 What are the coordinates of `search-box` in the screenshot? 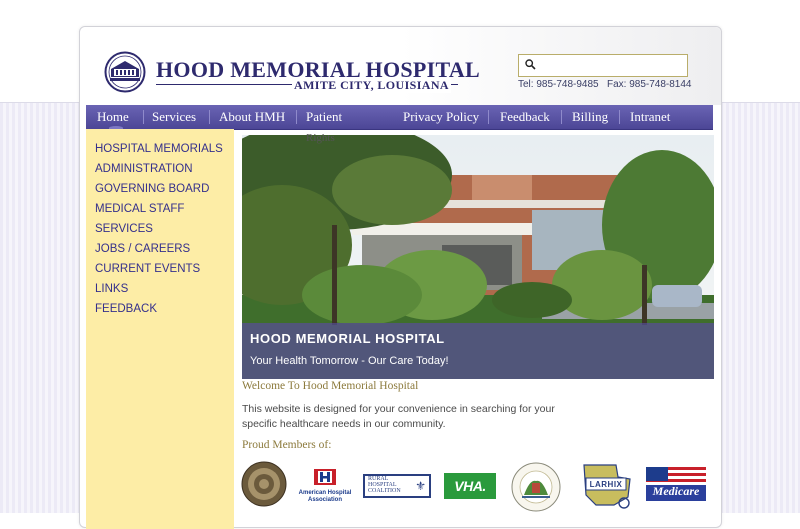 It's located at (603, 65).